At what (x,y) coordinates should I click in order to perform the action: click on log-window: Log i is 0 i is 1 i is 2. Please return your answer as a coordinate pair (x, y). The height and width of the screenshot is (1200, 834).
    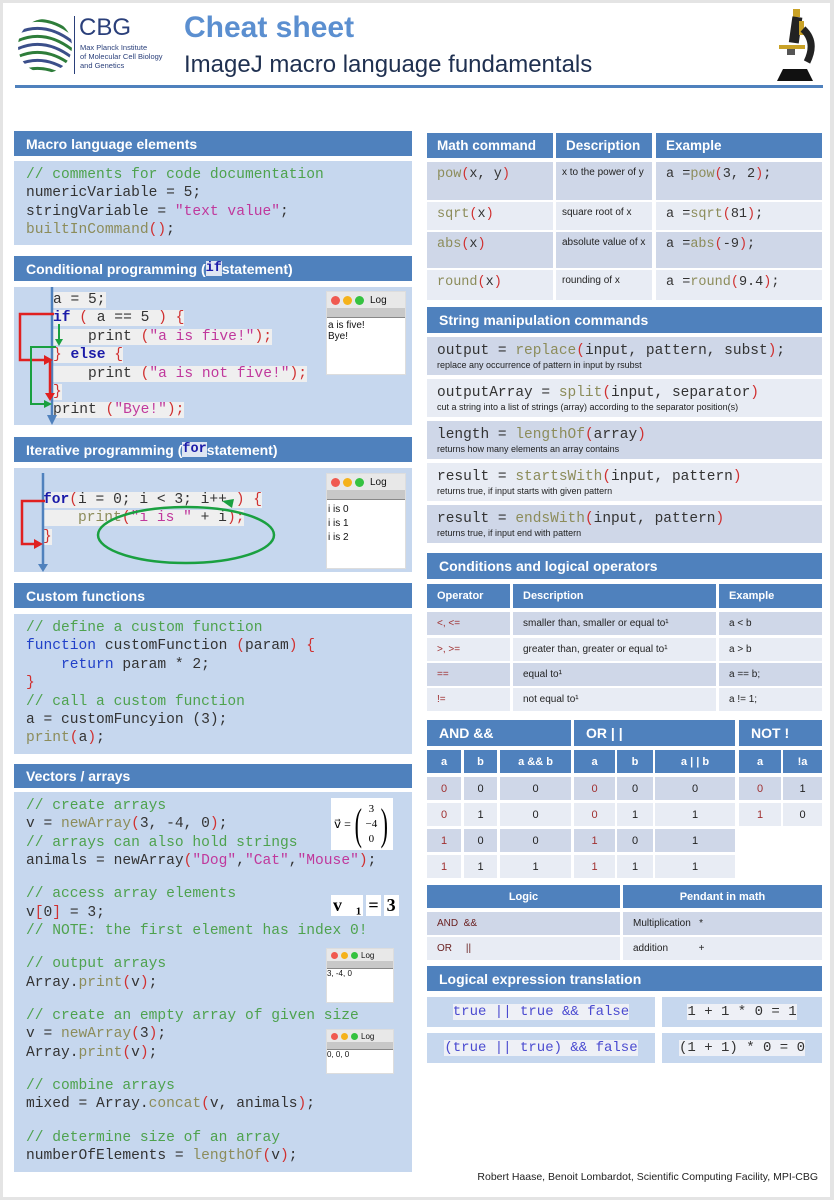
    Looking at the image, I should click on (366, 521).